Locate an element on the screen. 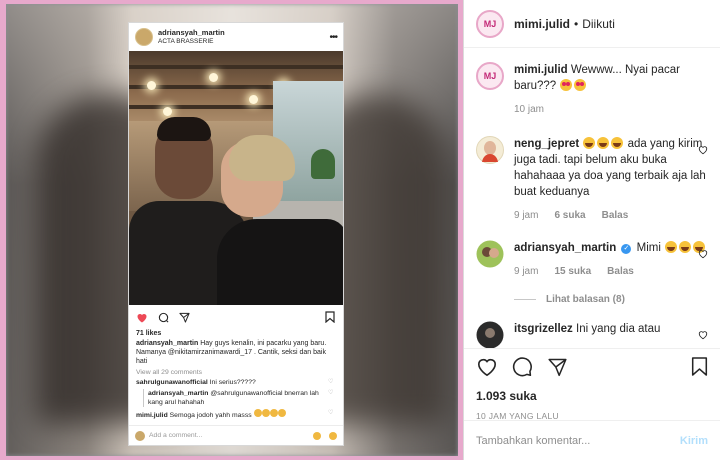 This screenshot has width=720, height=460. likes-count: 1.093 suka is located at coordinates (592, 396).